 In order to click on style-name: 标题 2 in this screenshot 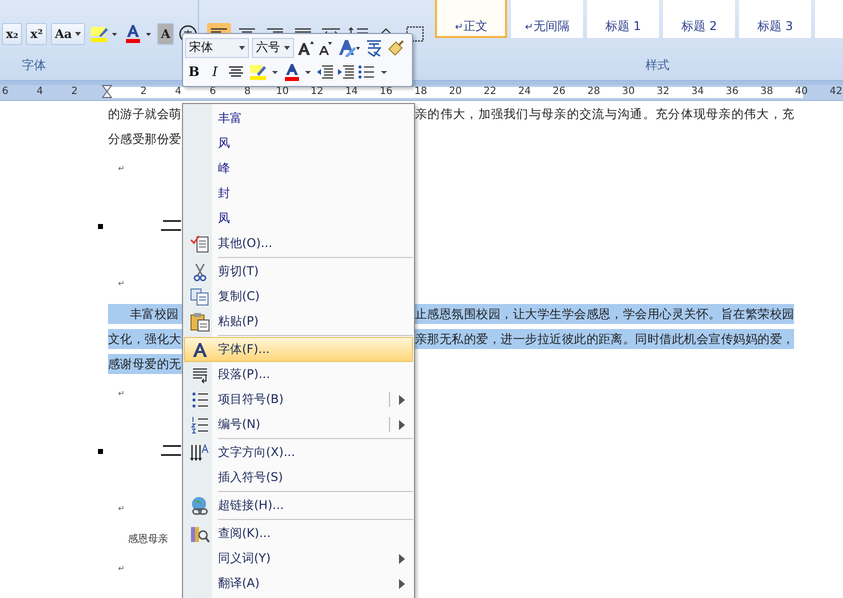, I will do `click(699, 26)`.